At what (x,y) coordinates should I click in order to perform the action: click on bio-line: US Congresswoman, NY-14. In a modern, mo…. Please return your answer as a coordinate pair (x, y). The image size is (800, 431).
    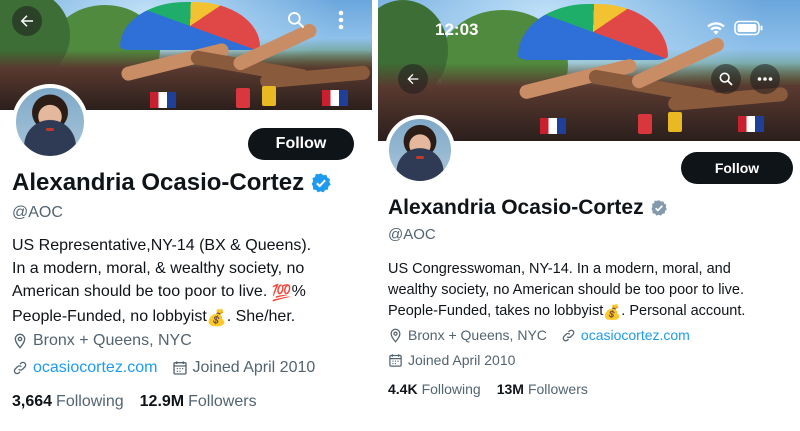
    Looking at the image, I should click on (559, 269).